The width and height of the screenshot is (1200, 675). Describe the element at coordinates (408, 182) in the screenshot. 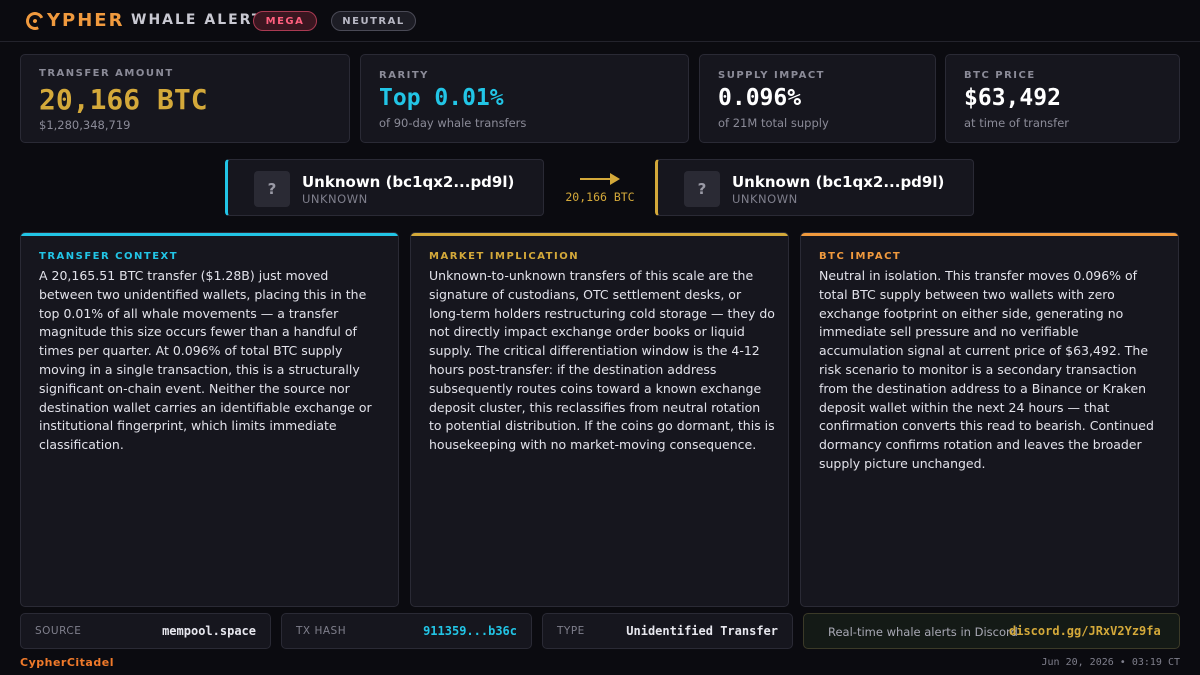

I see `source-wallet-name: Unknown (bc1qx2...pd9l)` at that location.